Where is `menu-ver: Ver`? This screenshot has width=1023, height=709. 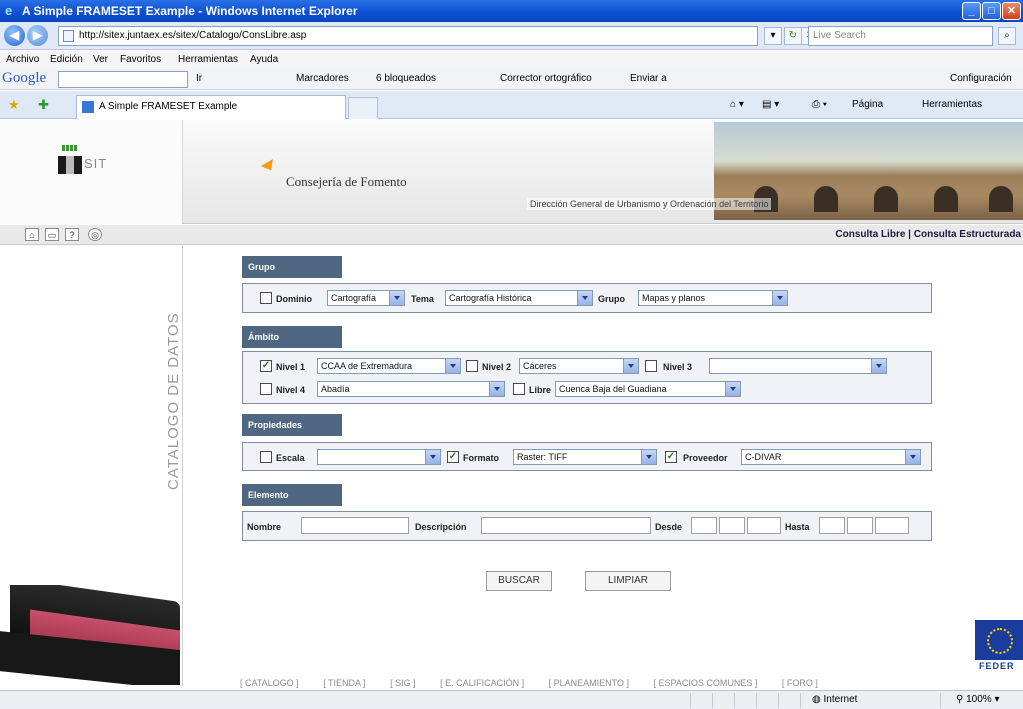 menu-ver: Ver is located at coordinates (100, 59).